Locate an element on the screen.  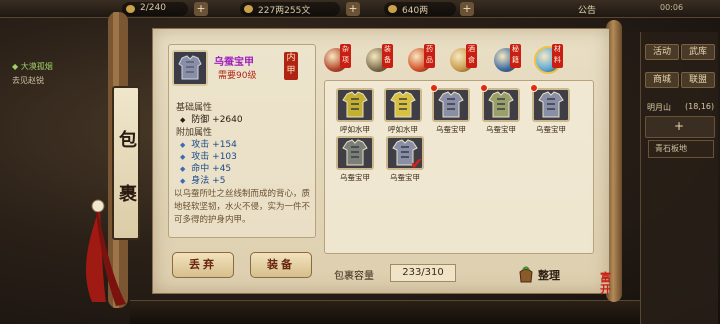
clock-text: 00:06 is located at coordinates (672, 7).